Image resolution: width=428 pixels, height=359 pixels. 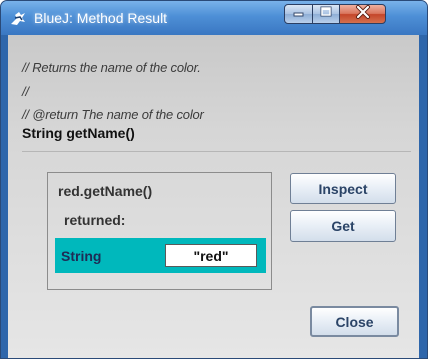 What do you see at coordinates (78, 133) in the screenshot?
I see `method-signature: String getName()` at bounding box center [78, 133].